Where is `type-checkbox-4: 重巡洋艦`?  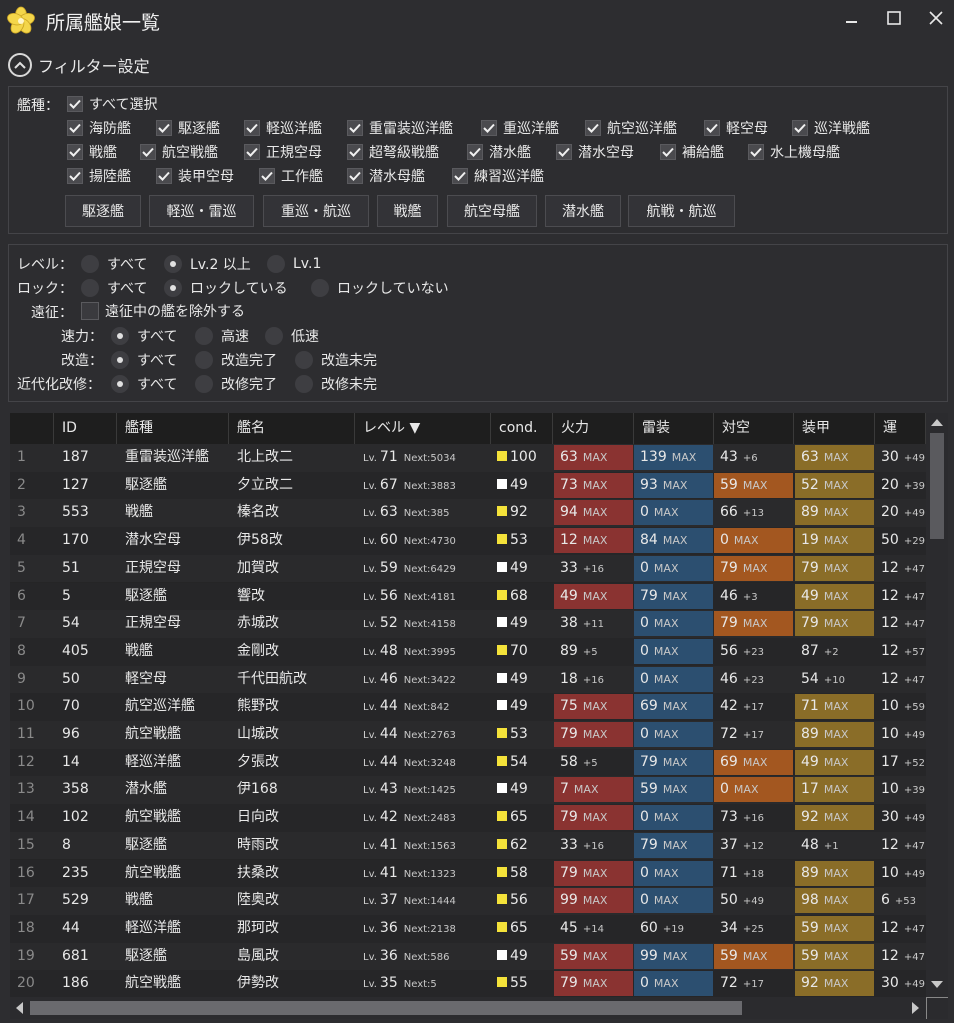 type-checkbox-4: 重巡洋艦 is located at coordinates (520, 128).